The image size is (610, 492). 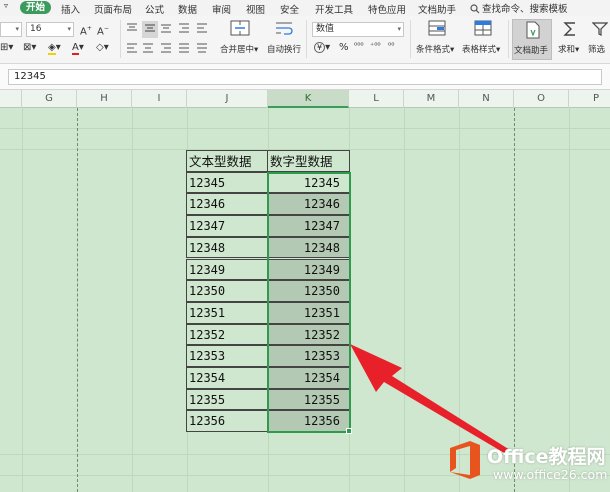 I want to click on increase-decimal-icon: ⁺⁰⁰, so click(x=375, y=46).